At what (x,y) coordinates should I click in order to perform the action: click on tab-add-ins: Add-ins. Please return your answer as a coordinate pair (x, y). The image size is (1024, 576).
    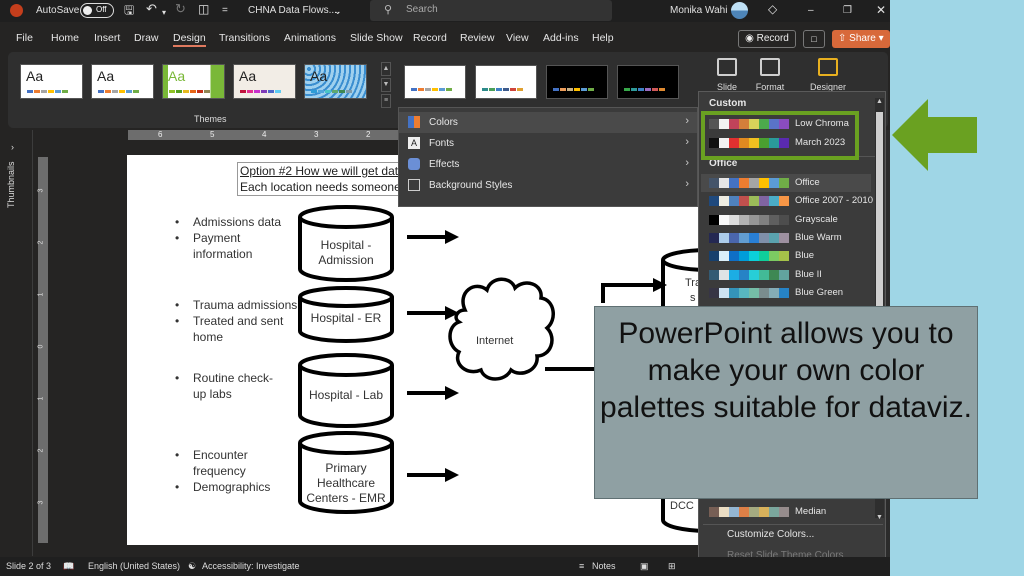
    Looking at the image, I should click on (561, 38).